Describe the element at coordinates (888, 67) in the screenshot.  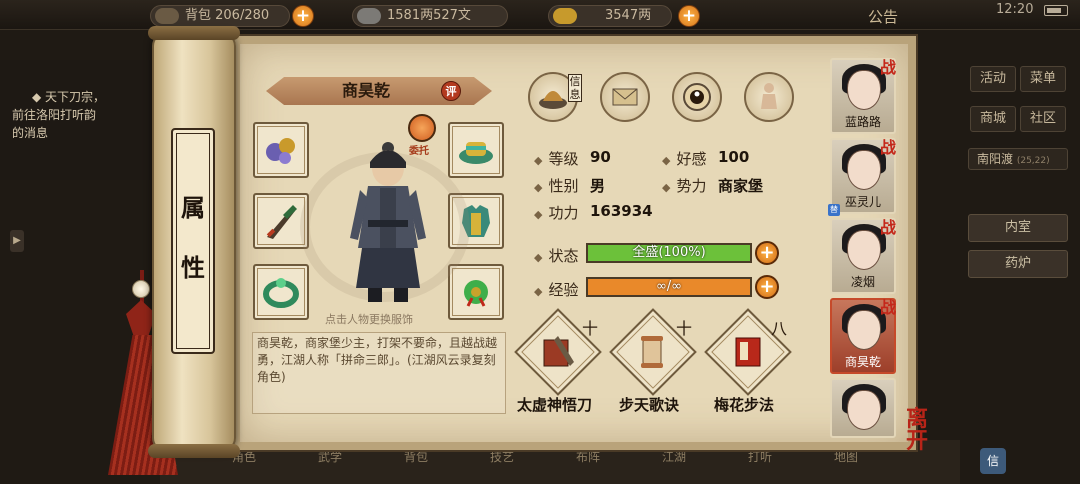
I see `roster-battle-tag-1: 战` at that location.